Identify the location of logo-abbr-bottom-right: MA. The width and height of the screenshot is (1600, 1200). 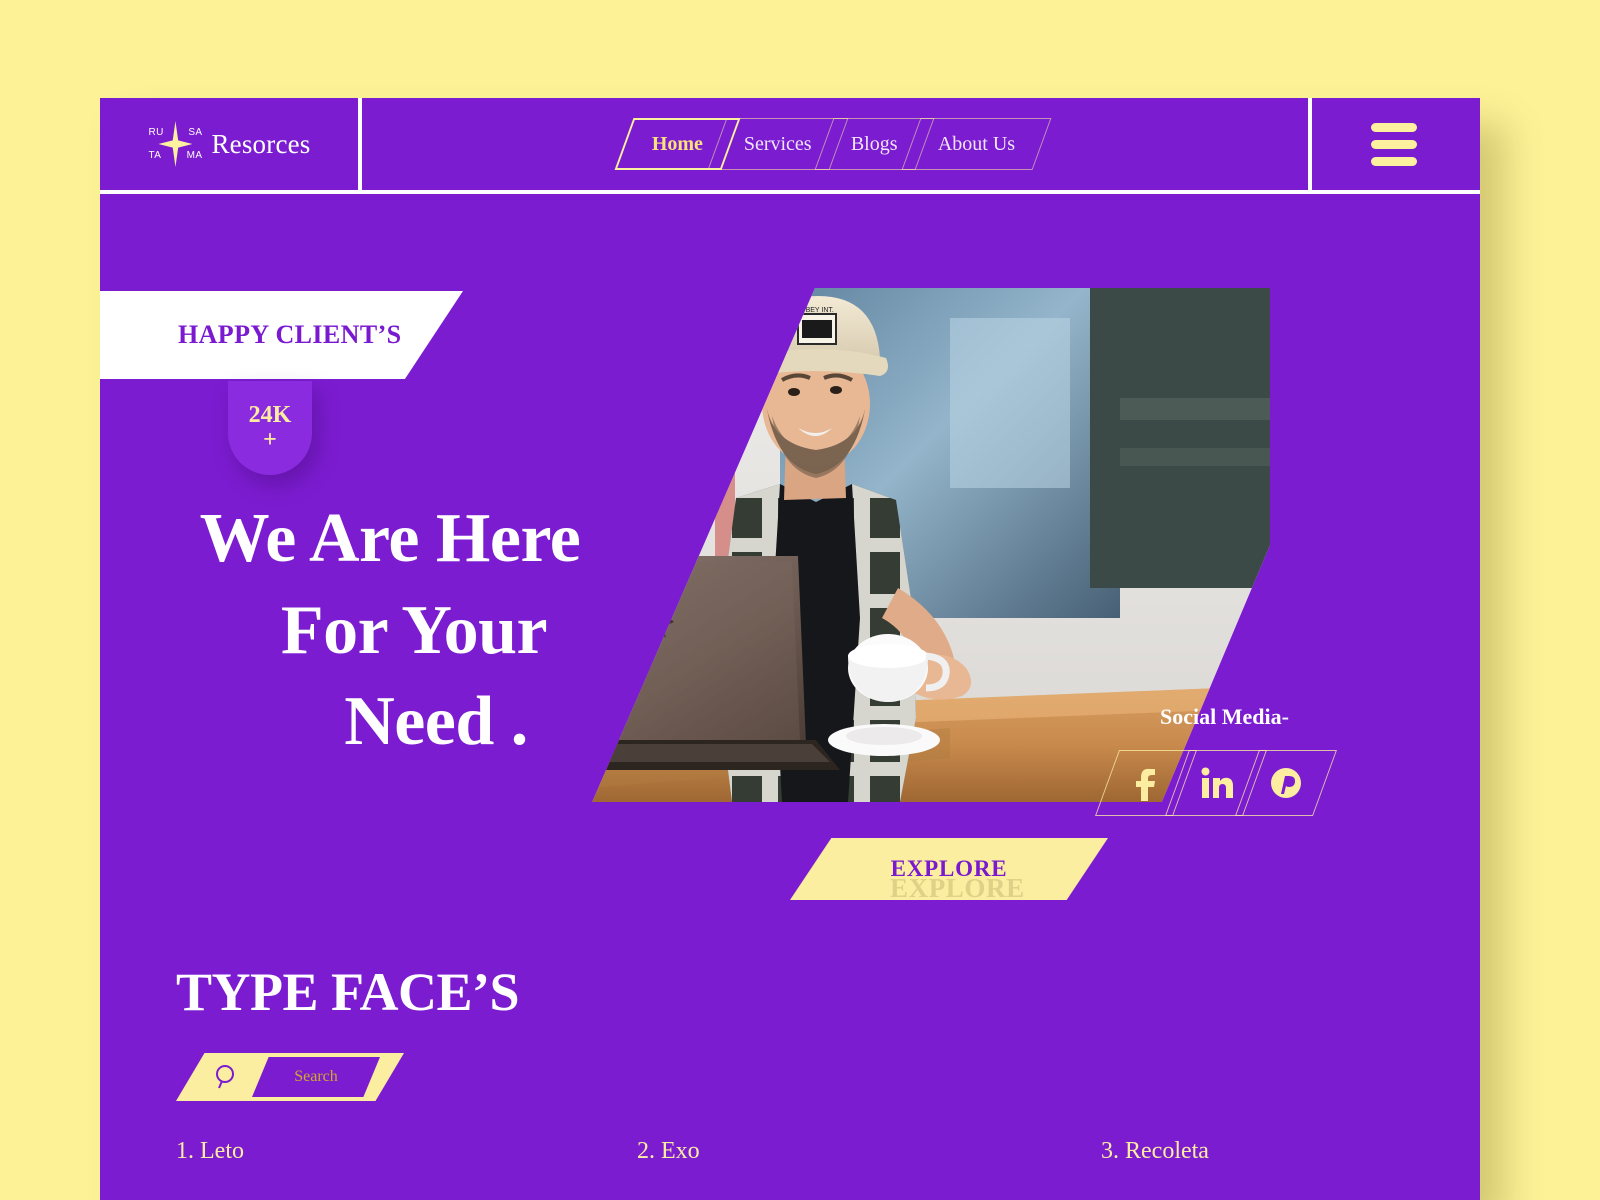
(194, 155).